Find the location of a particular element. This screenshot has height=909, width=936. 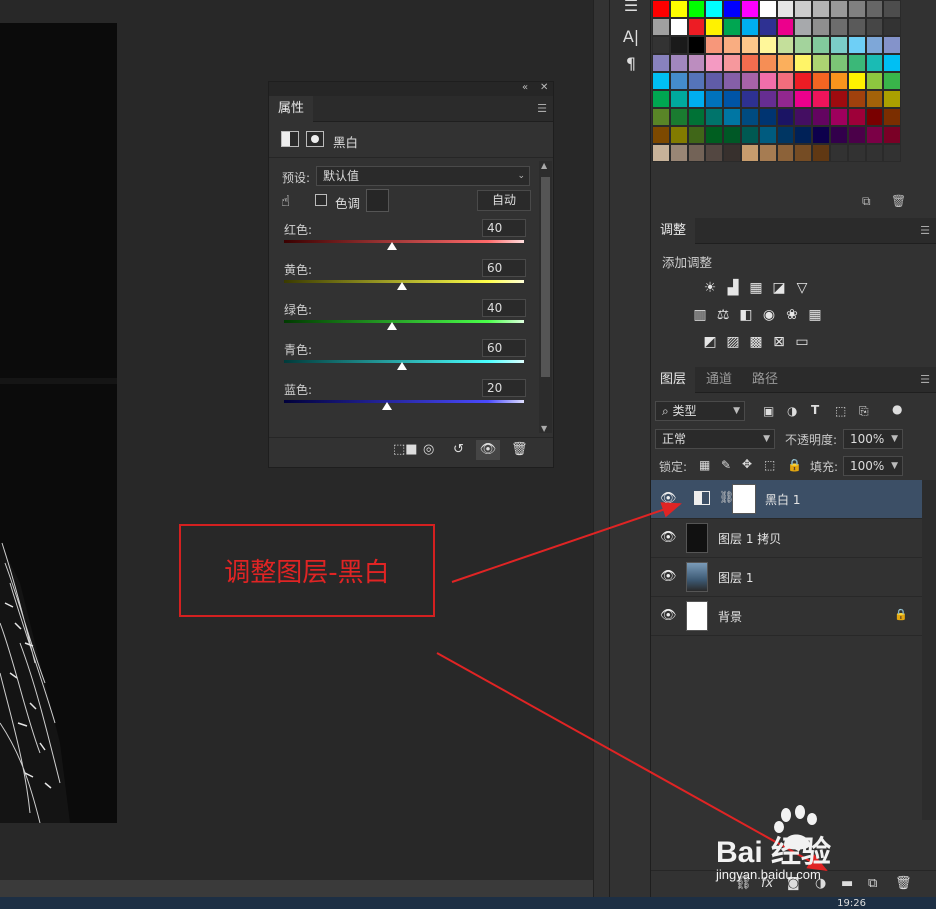

baidu-watermark: Bai 经验 jingyan.baidu.com is located at coordinates (801, 846).